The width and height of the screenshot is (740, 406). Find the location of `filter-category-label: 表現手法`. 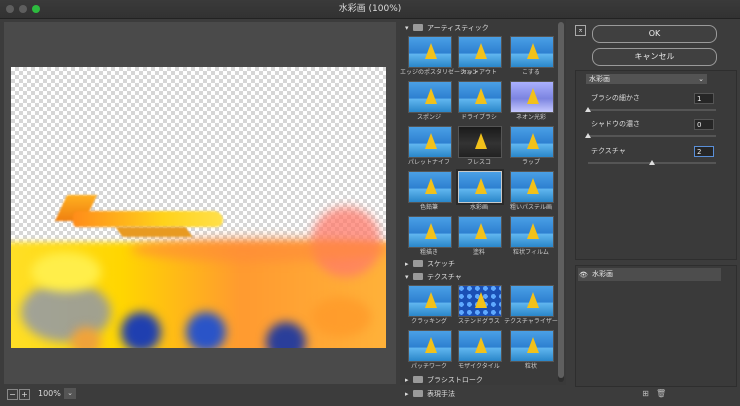

filter-category-label: 表現手法 is located at coordinates (441, 394).